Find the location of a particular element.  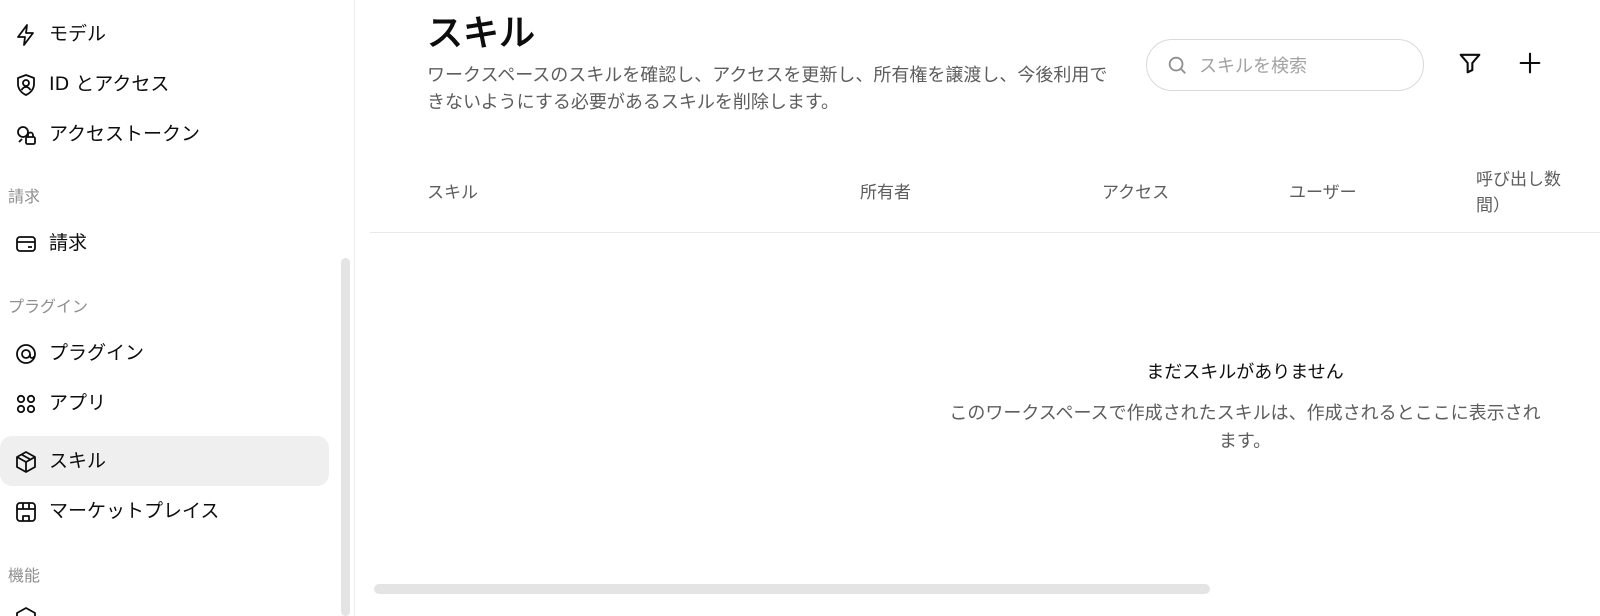

filter-button is located at coordinates (1470, 65).